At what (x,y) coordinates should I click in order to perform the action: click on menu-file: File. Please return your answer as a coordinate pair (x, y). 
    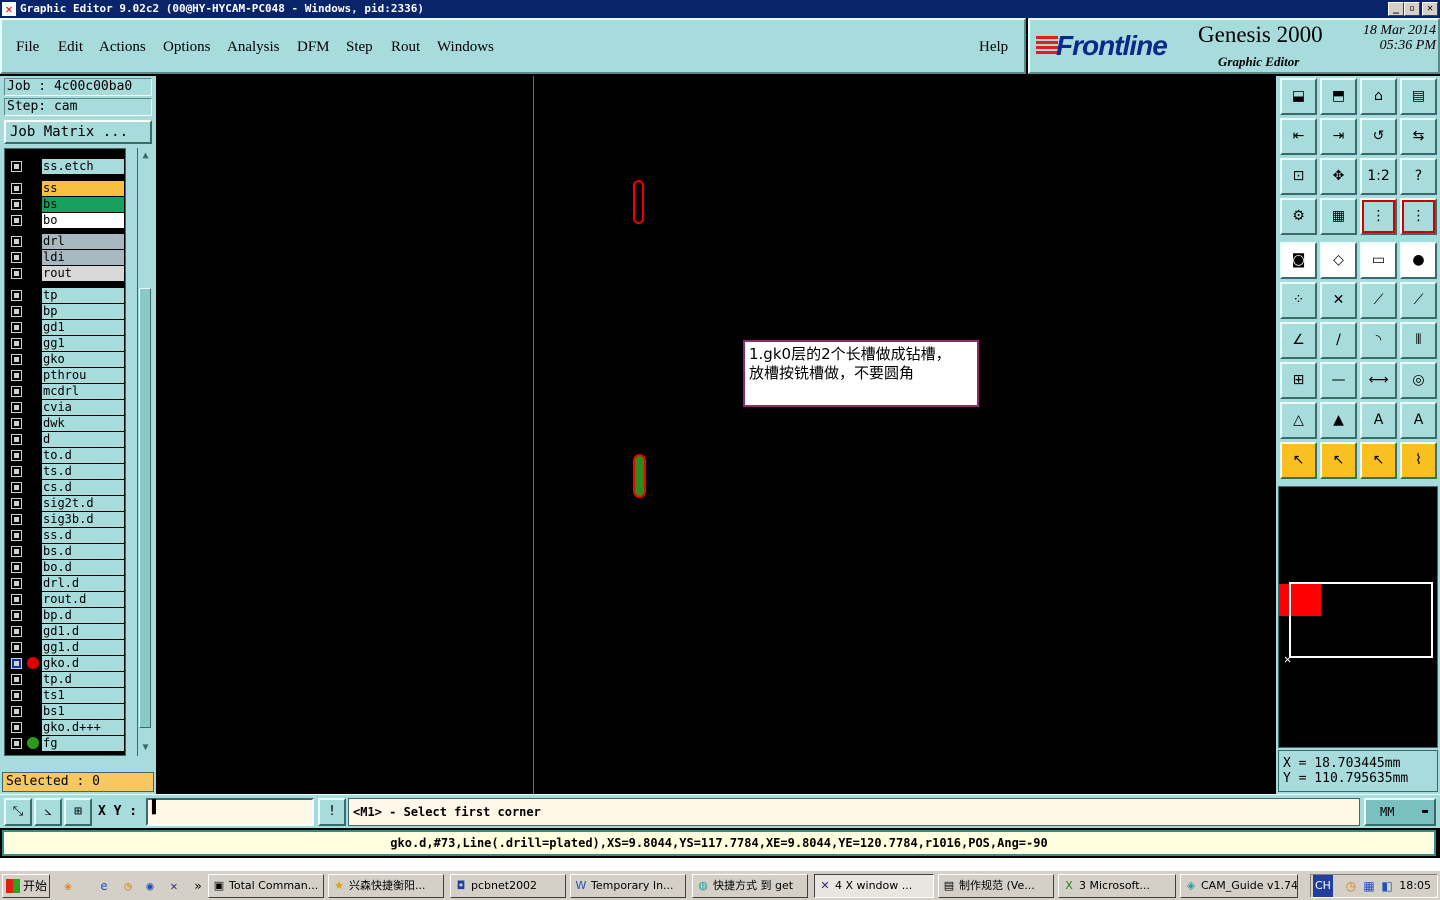
    Looking at the image, I should click on (27, 47).